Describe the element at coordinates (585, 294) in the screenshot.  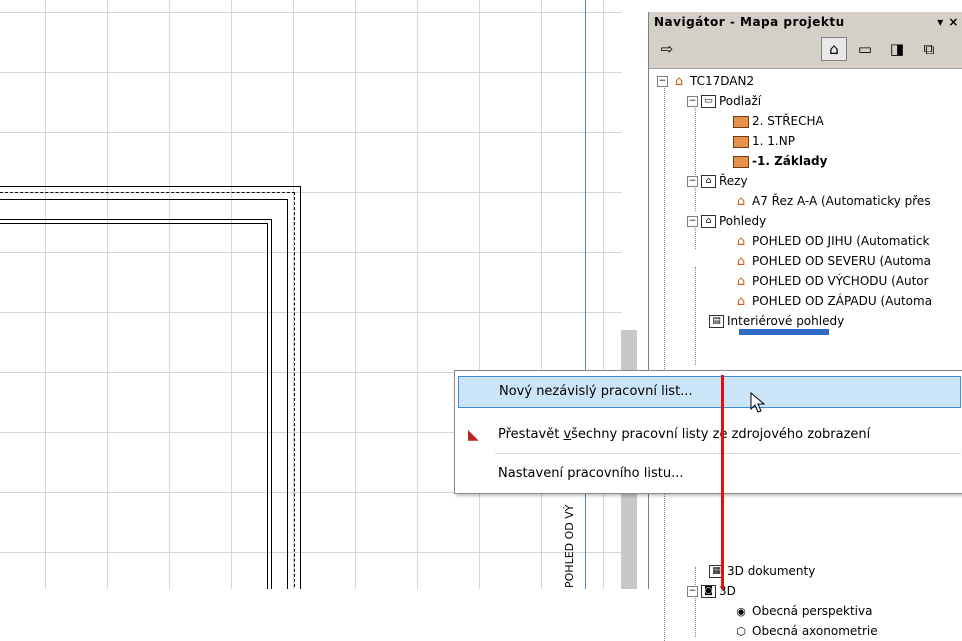
I see `section-line` at that location.